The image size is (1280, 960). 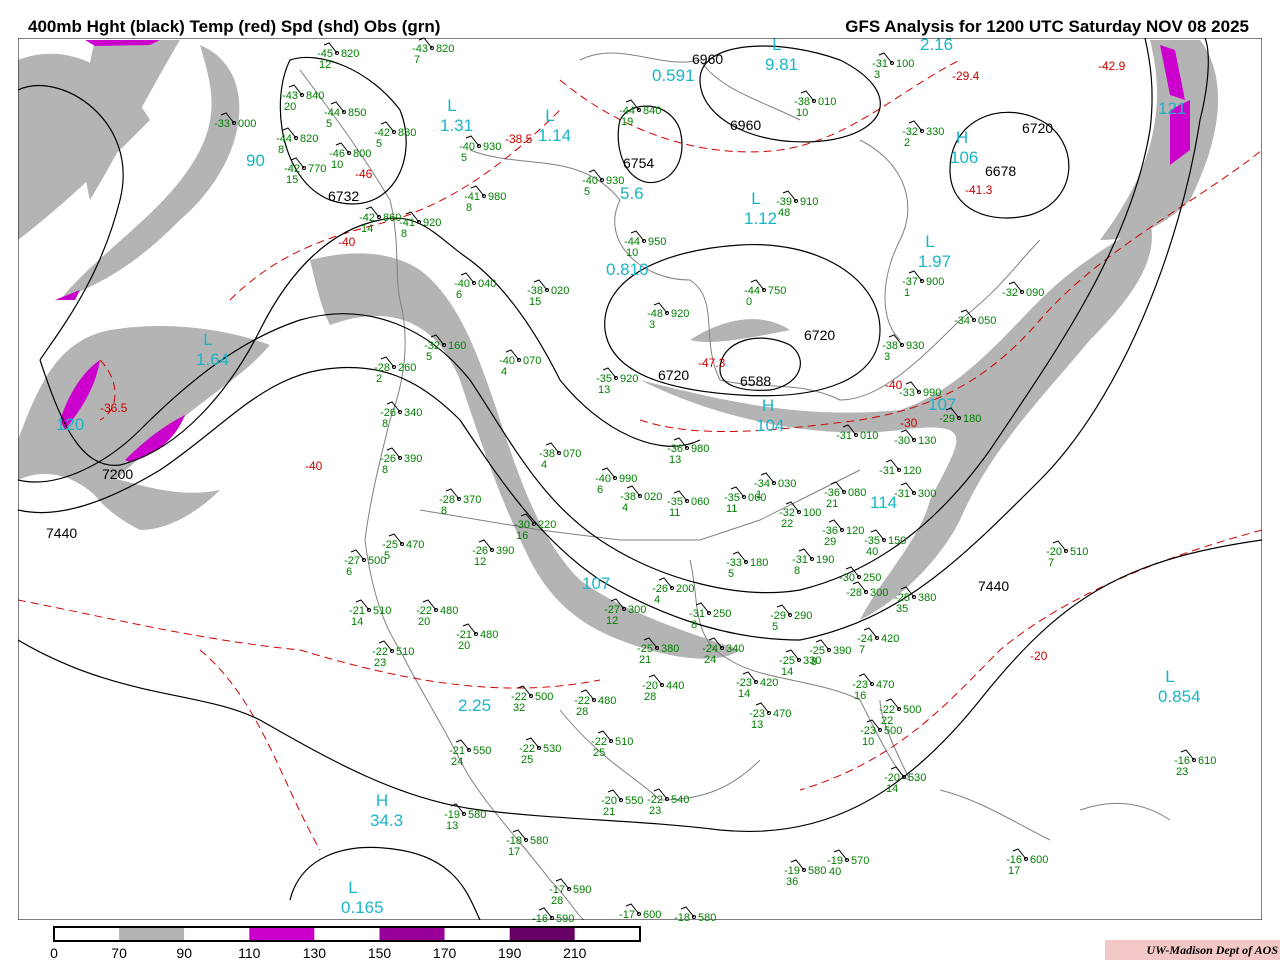 What do you see at coordinates (932, 393) in the screenshot?
I see `obs-height: 990` at bounding box center [932, 393].